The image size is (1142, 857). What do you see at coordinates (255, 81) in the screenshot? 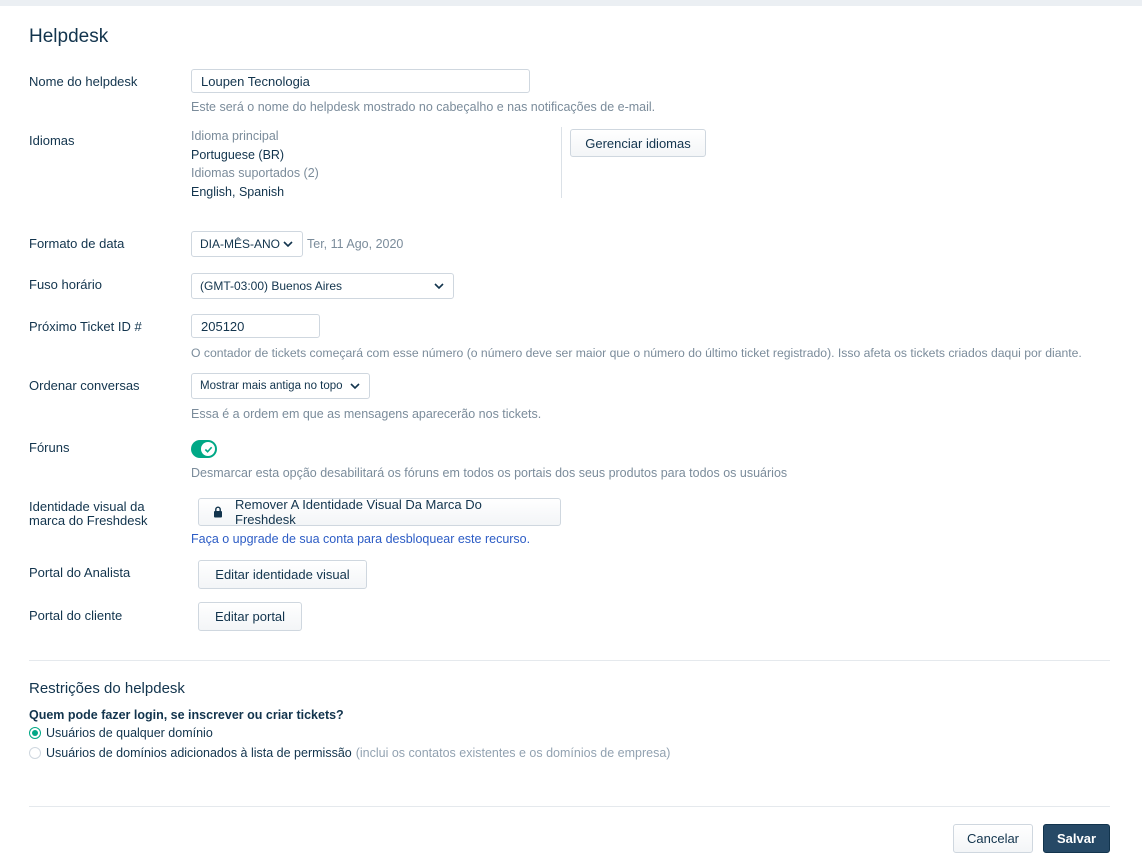
I see `helpdesk-name-value: Loupen Tecnologia` at bounding box center [255, 81].